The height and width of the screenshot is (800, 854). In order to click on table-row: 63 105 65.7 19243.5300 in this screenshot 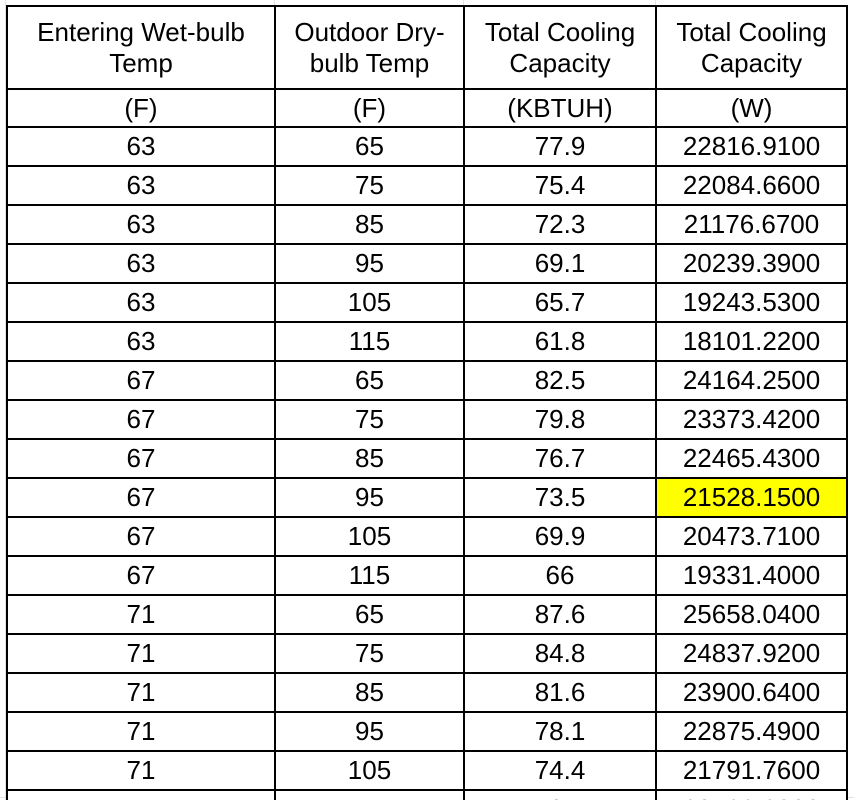, I will do `click(427, 302)`.